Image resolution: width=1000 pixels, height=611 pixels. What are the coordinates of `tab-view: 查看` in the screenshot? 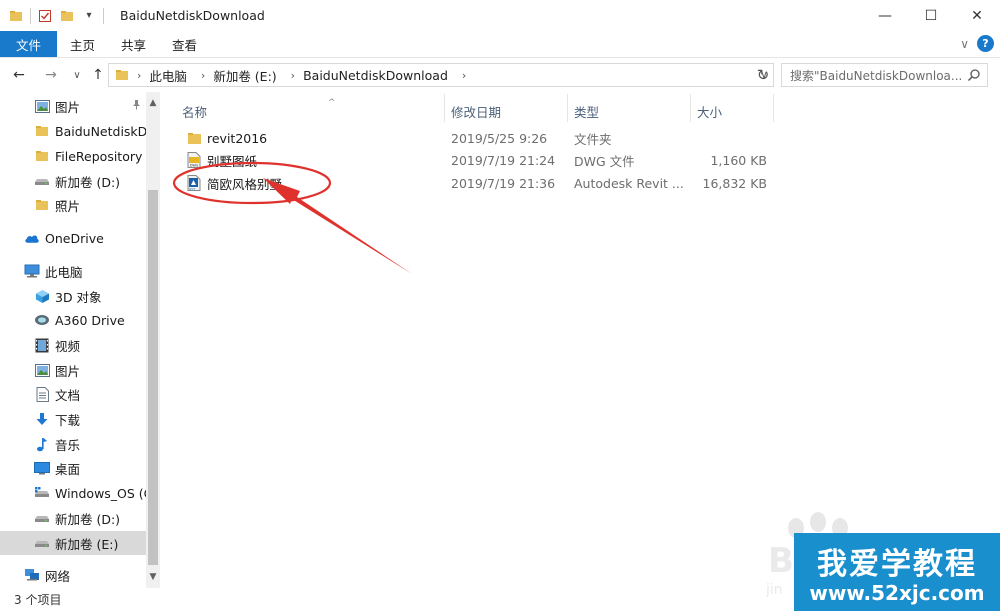 It's located at (184, 44).